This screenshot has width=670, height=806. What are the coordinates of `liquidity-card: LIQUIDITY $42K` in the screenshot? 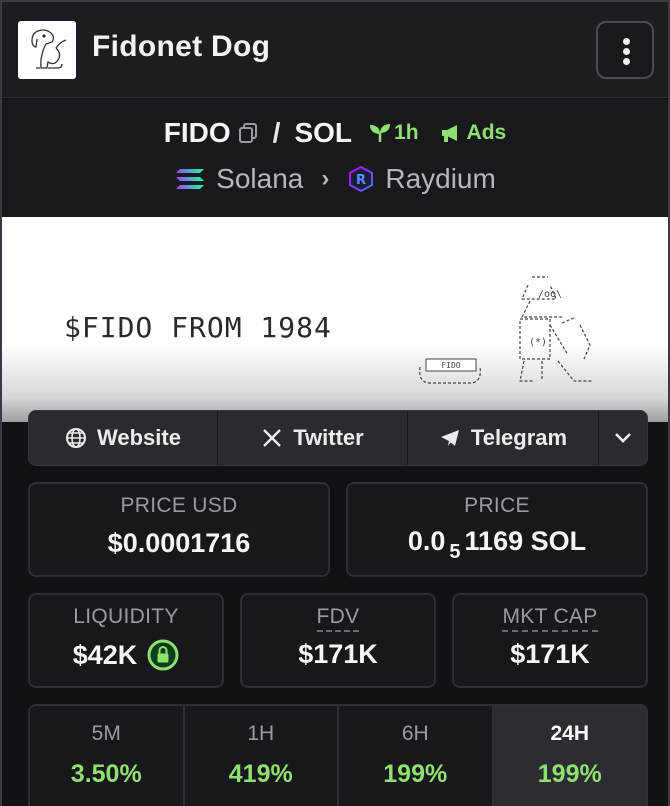 It's located at (126, 640).